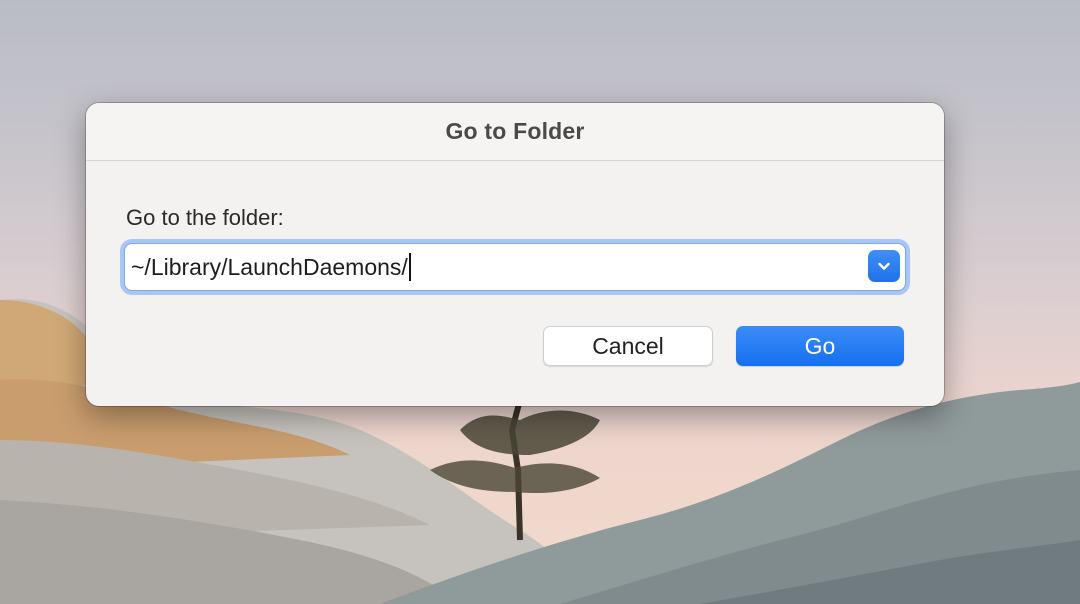  Describe the element at coordinates (409, 267) in the screenshot. I see `text-caret` at that location.